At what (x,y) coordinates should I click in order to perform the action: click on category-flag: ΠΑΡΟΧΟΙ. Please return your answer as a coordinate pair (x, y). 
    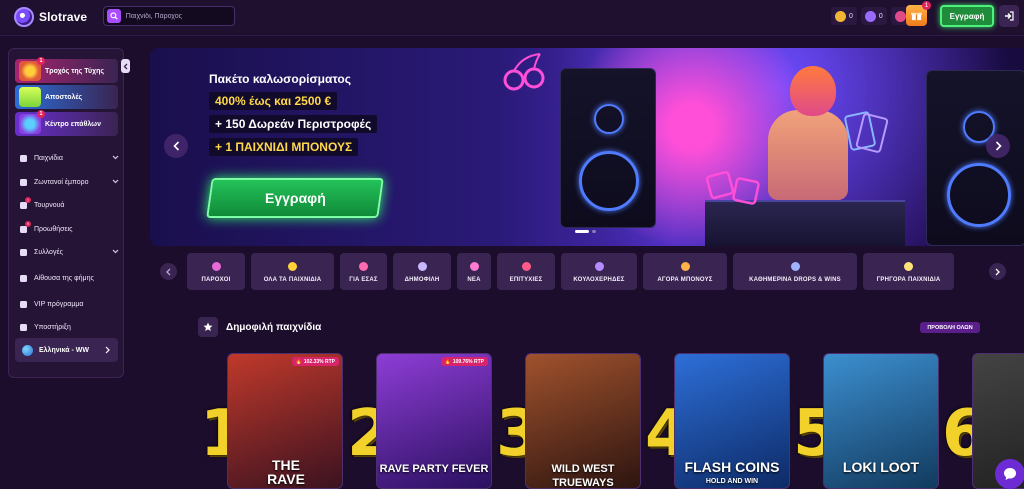
    Looking at the image, I should click on (216, 271).